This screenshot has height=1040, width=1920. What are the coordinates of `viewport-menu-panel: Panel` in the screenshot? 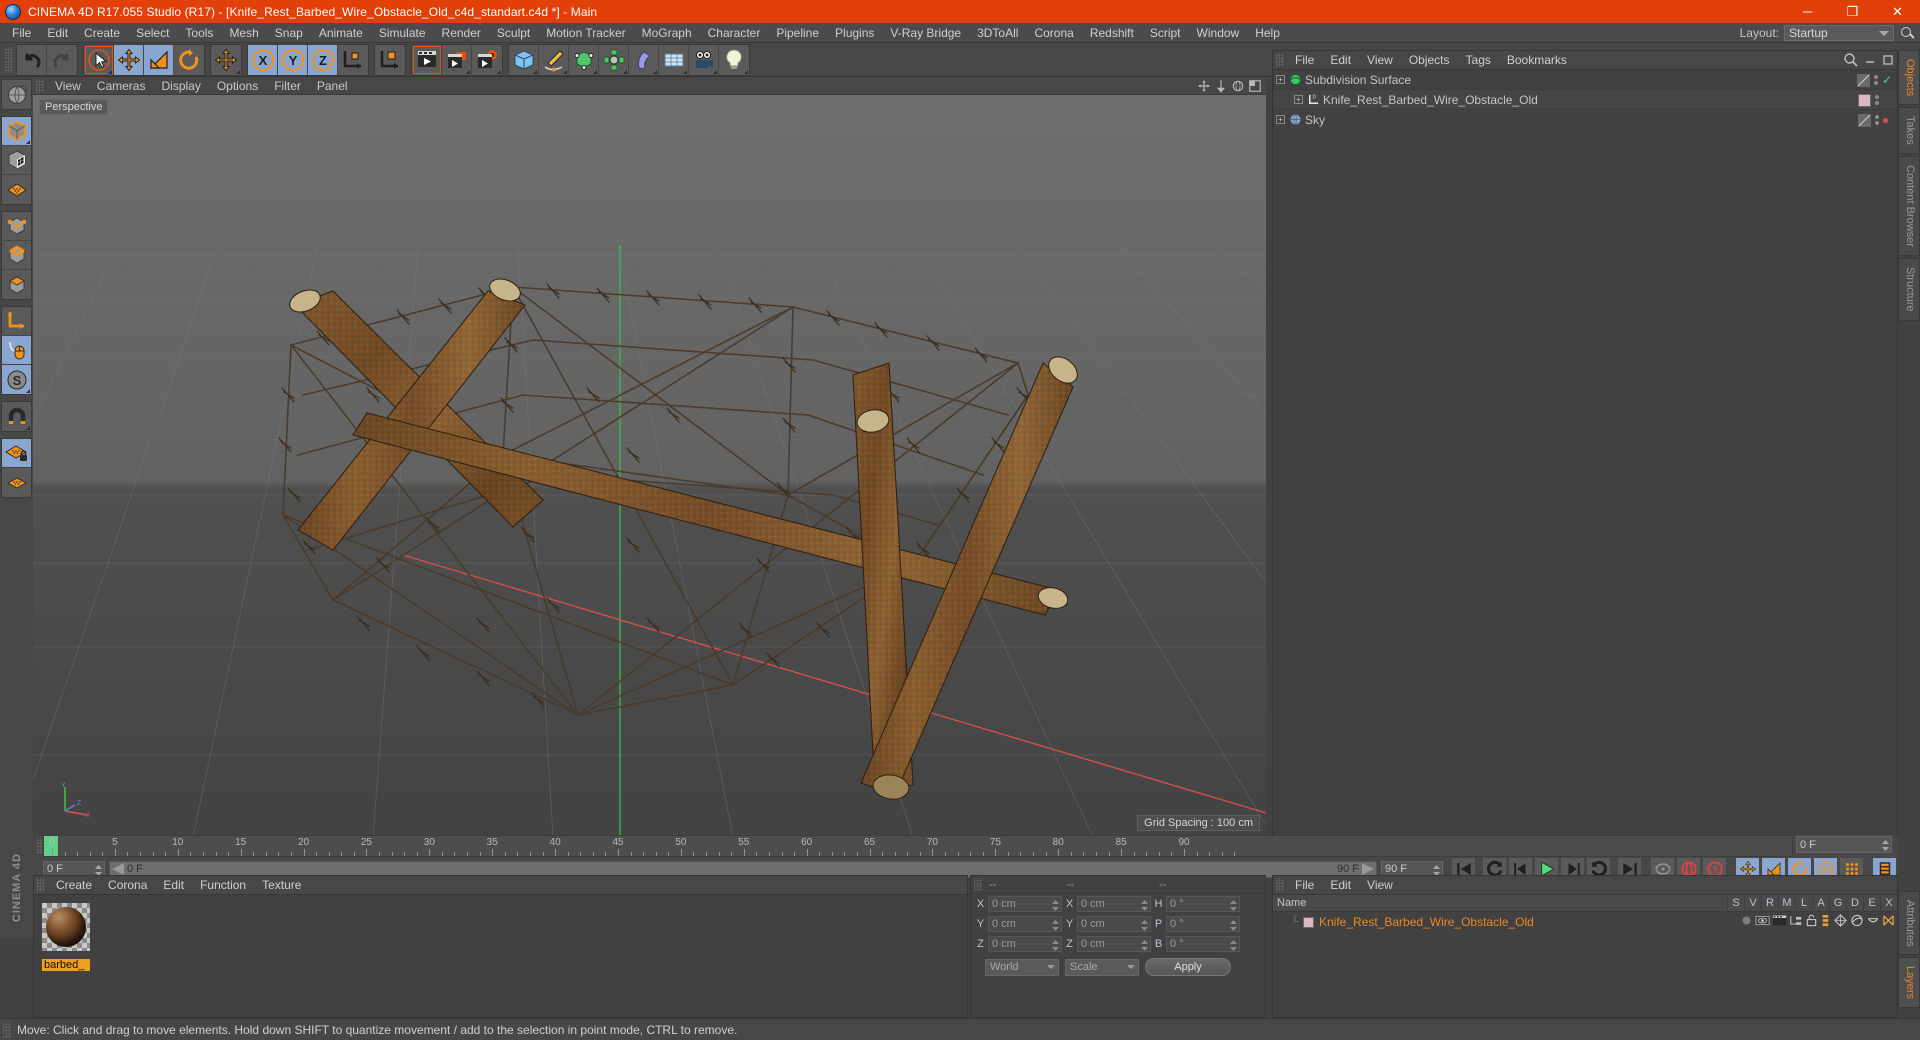 It's located at (332, 86).